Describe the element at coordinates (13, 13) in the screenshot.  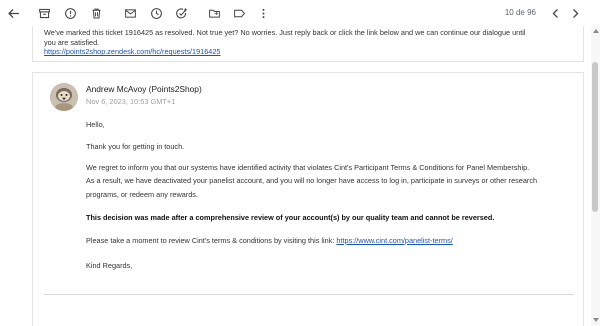
I see `back-arrow-icon` at that location.